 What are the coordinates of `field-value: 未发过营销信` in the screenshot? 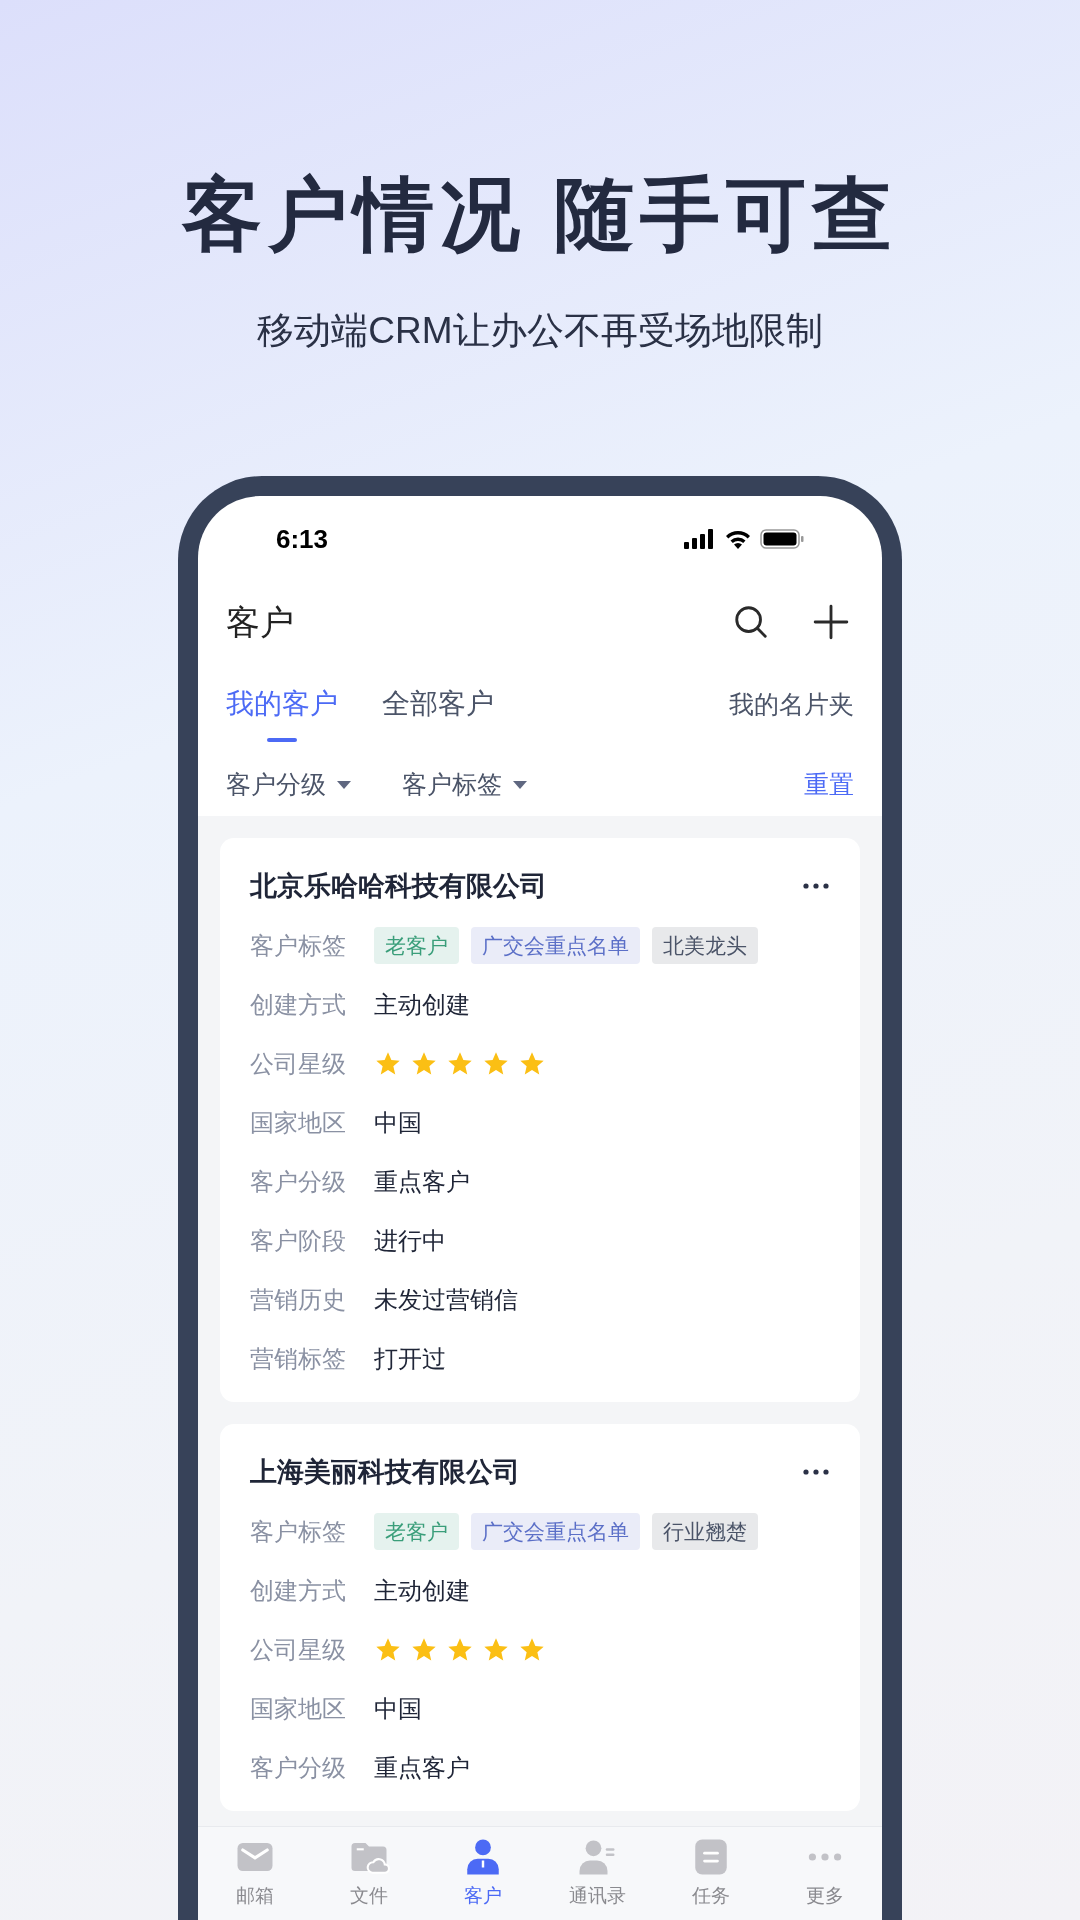 It's located at (446, 1299).